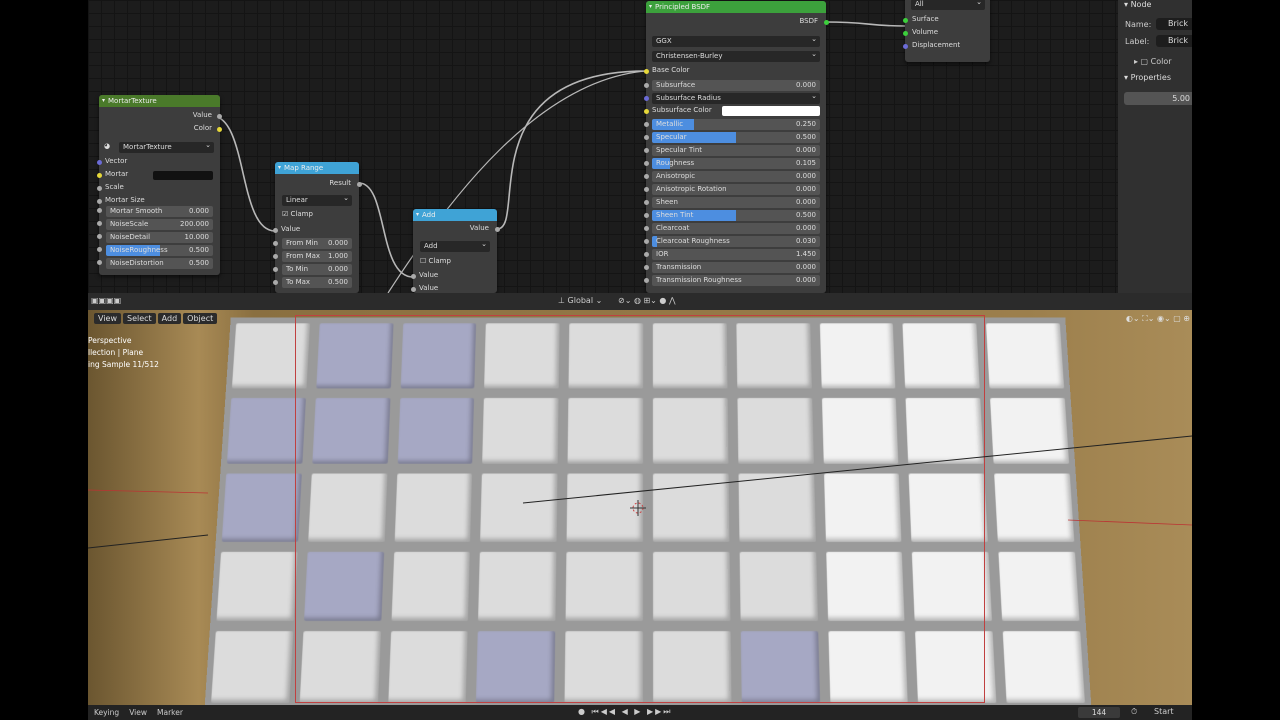 The image size is (1280, 720). Describe the element at coordinates (1158, 319) in the screenshot. I see `viewport-shading-icons: ◐⌄ ⛶⌄ ◉⌄ ▢ ⊕` at that location.